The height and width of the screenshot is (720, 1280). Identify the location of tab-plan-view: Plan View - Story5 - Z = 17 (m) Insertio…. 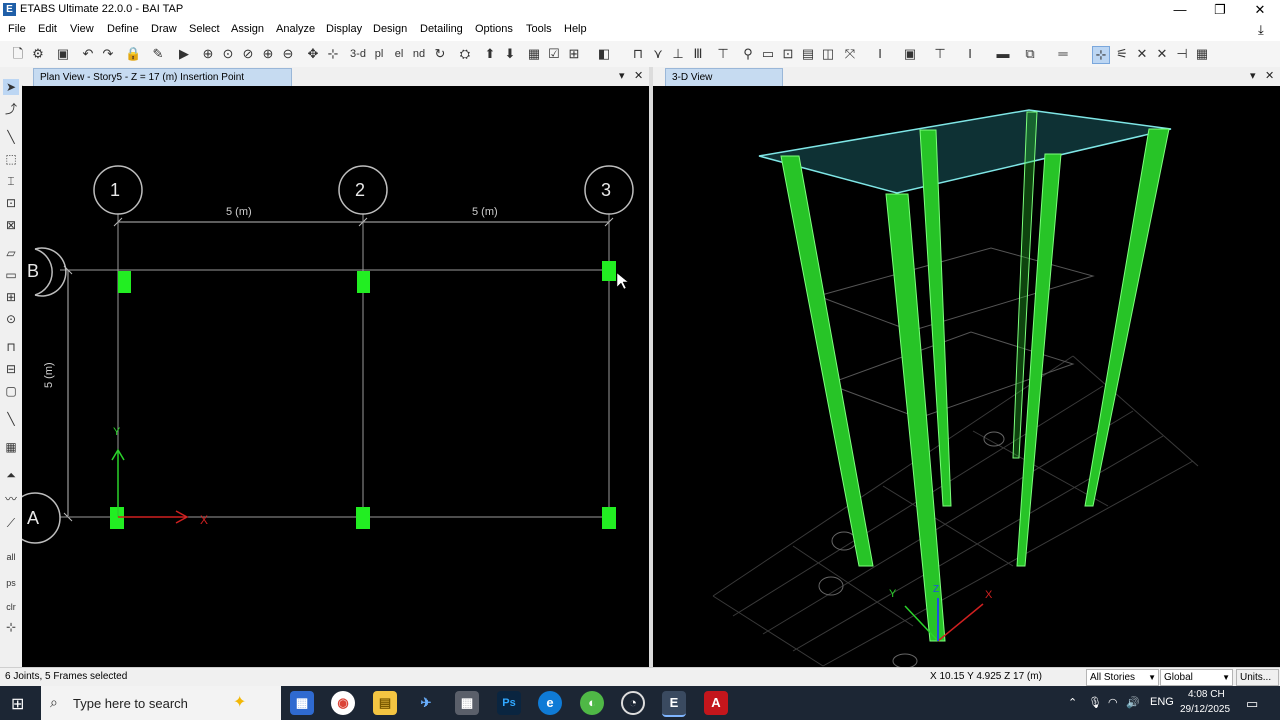
(162, 77).